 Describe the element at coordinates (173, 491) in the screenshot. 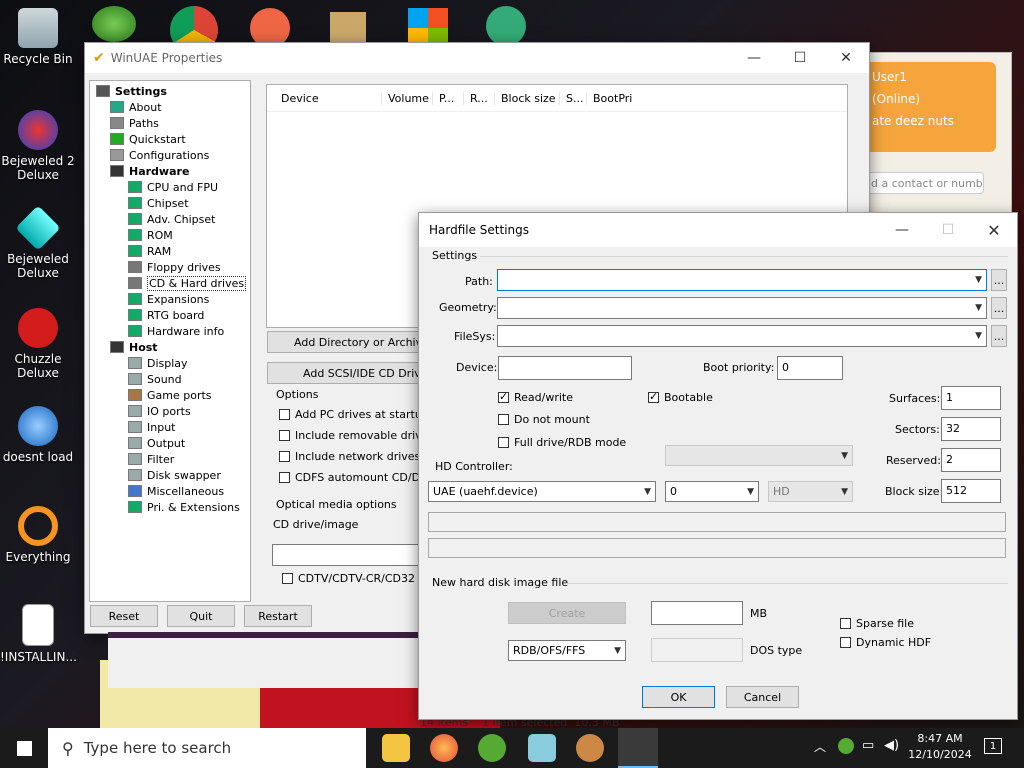

I see `tree-item-miscellaneous: Miscellaneous` at that location.